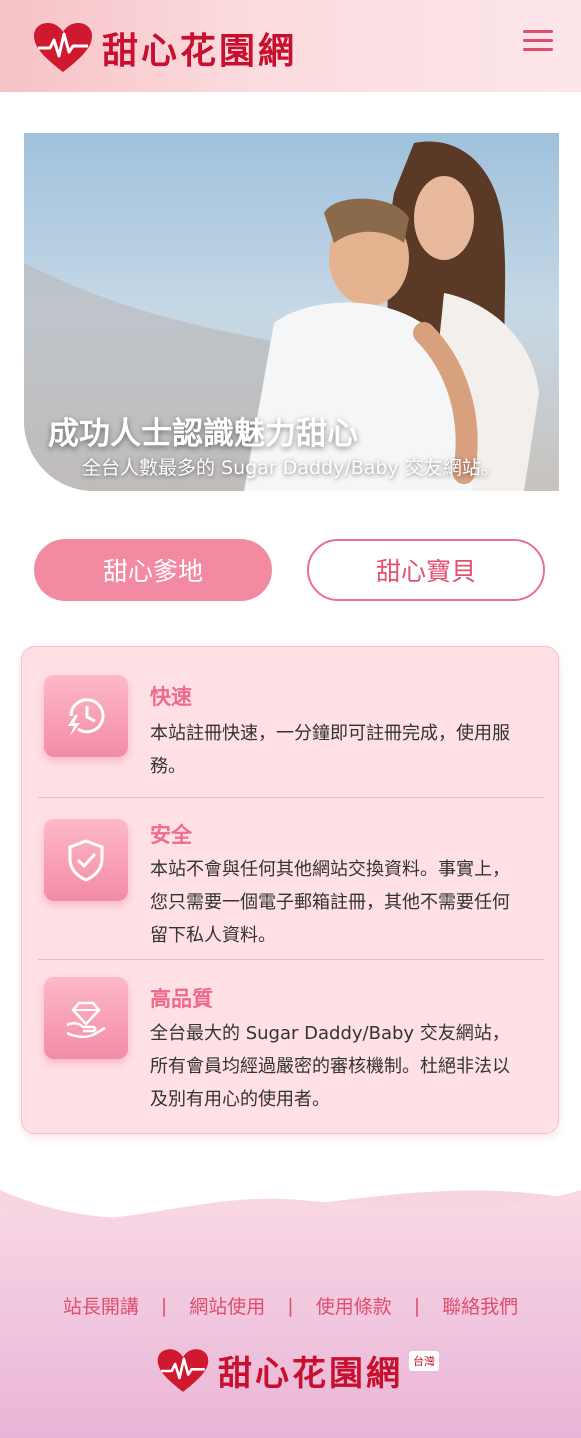 This screenshot has height=1438, width=581. I want to click on hero-title: 成功人士認識魅力甜心, so click(203, 434).